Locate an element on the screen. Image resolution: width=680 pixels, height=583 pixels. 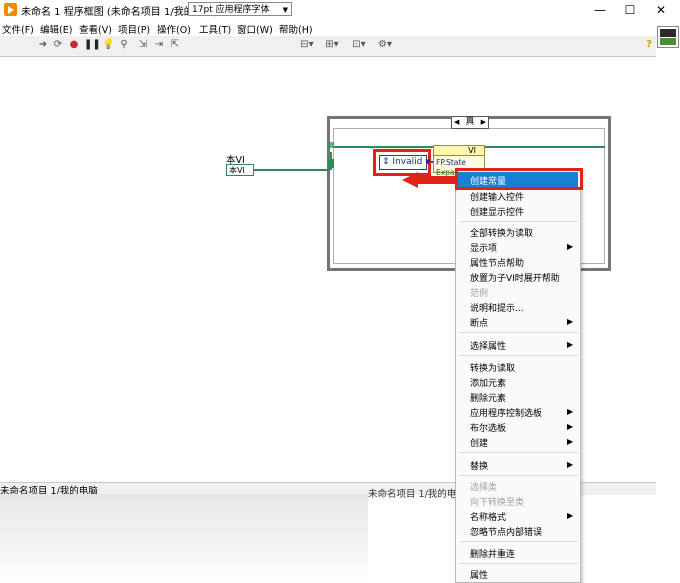
this-vi-ref-text: 本VI is located at coordinates (237, 170).